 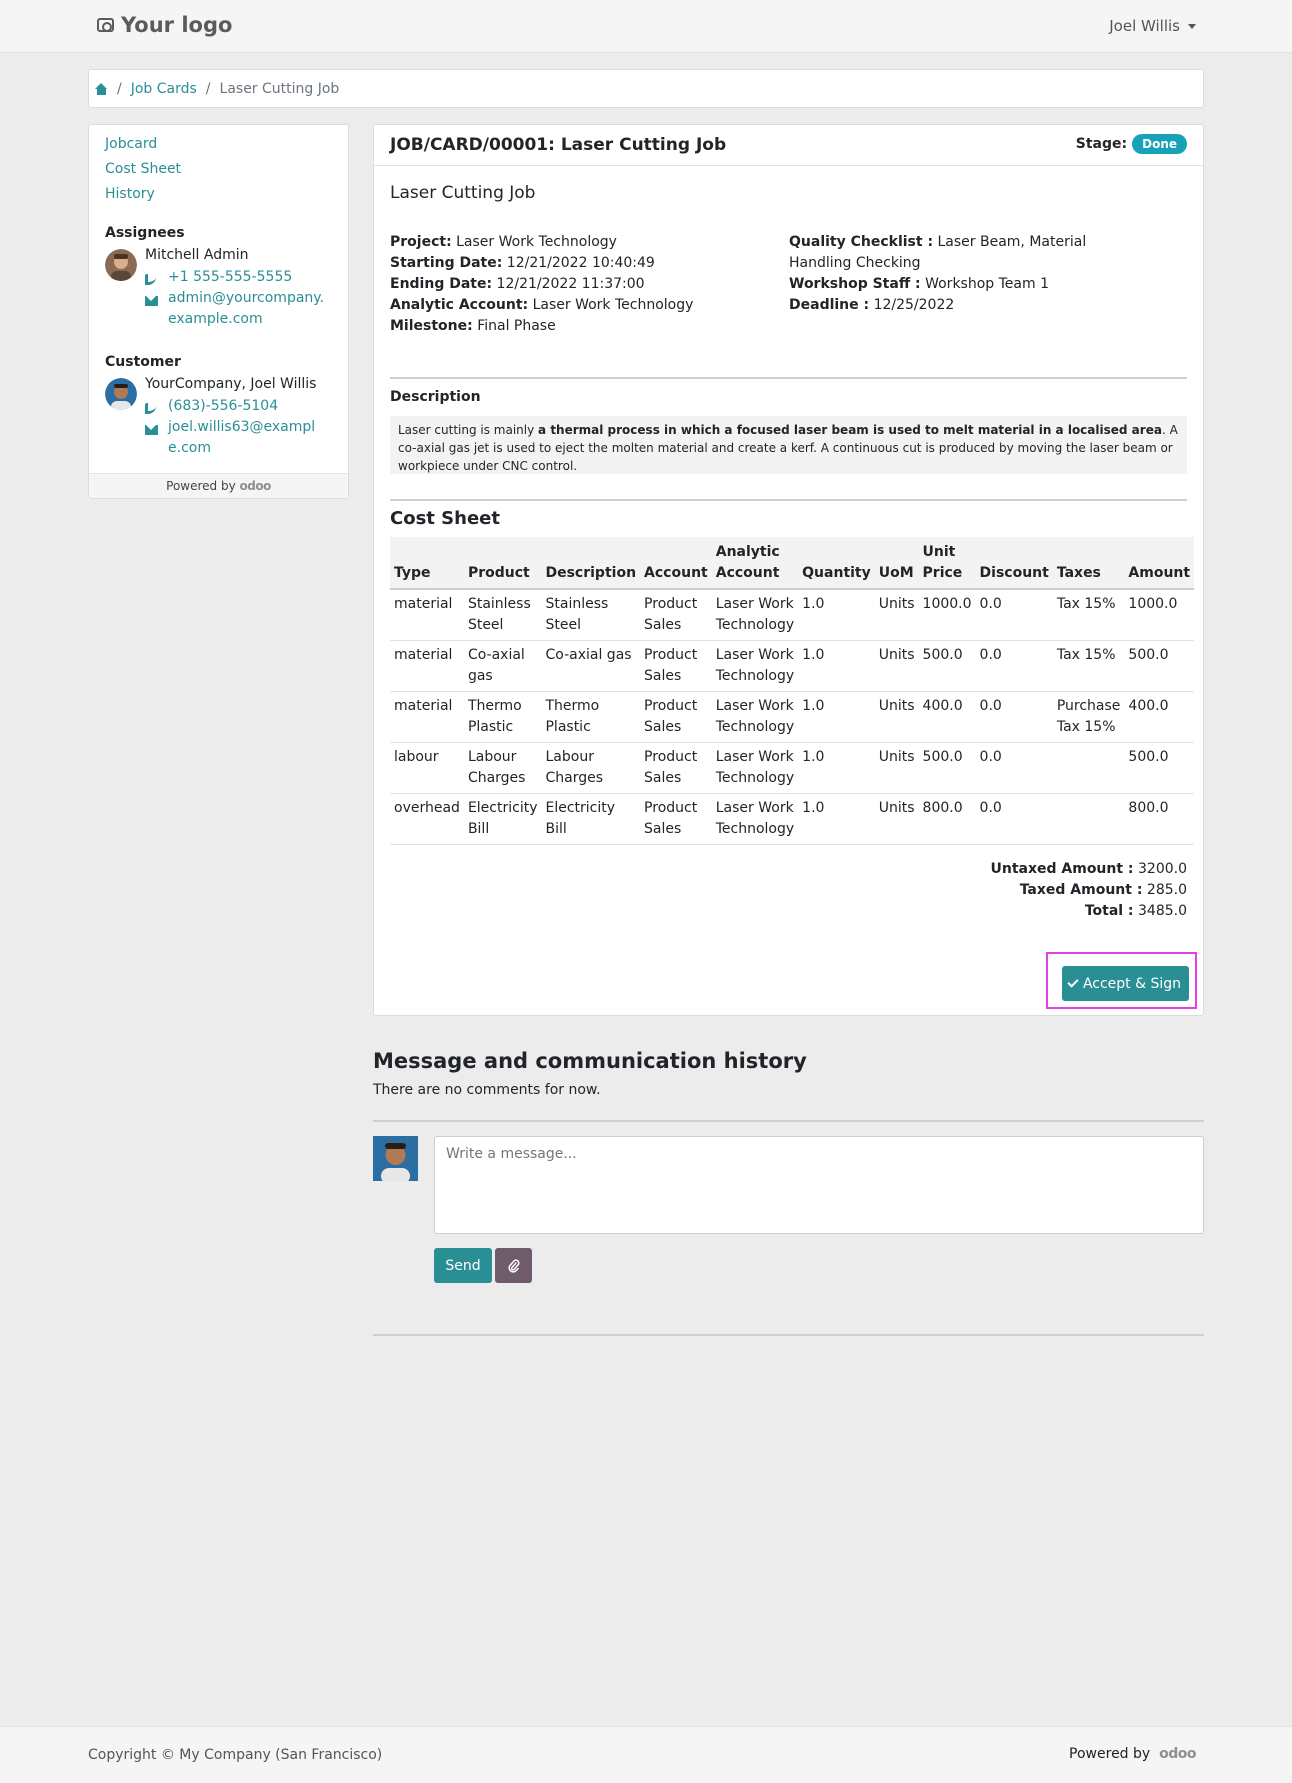 I want to click on assignee-avatar, so click(x=121, y=265).